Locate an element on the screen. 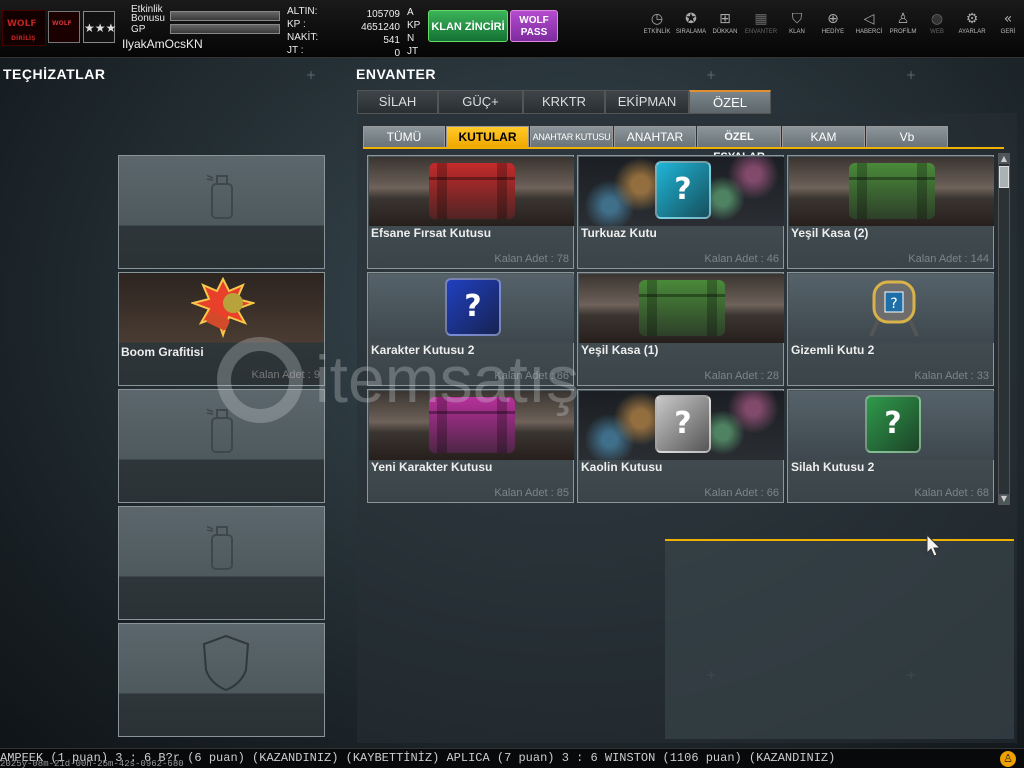 The image size is (1024, 768). white-box-icon: ? is located at coordinates (683, 424).